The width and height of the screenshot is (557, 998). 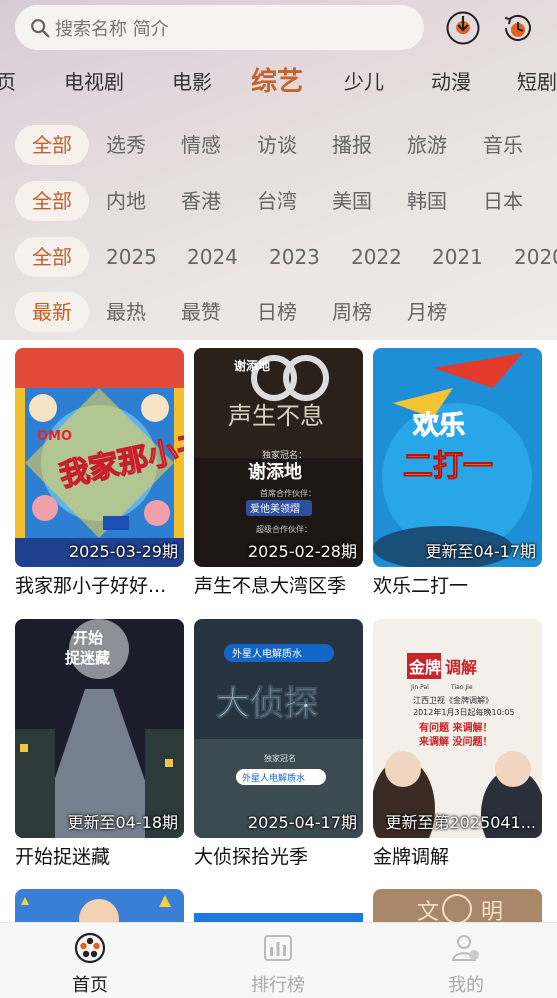 I want to click on show-card: 欢乐 二打一 更新至04-17期 欢乐二打一, so click(x=457, y=473).